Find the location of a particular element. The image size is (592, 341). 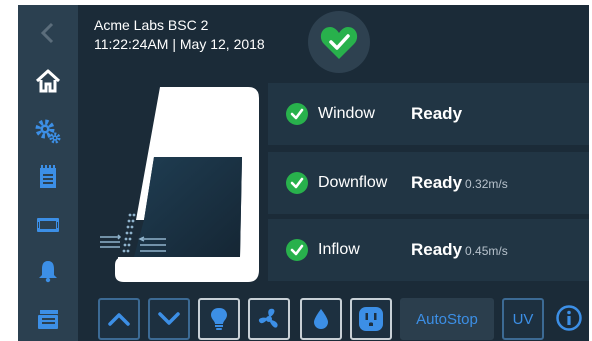

sidebar is located at coordinates (48, 173).